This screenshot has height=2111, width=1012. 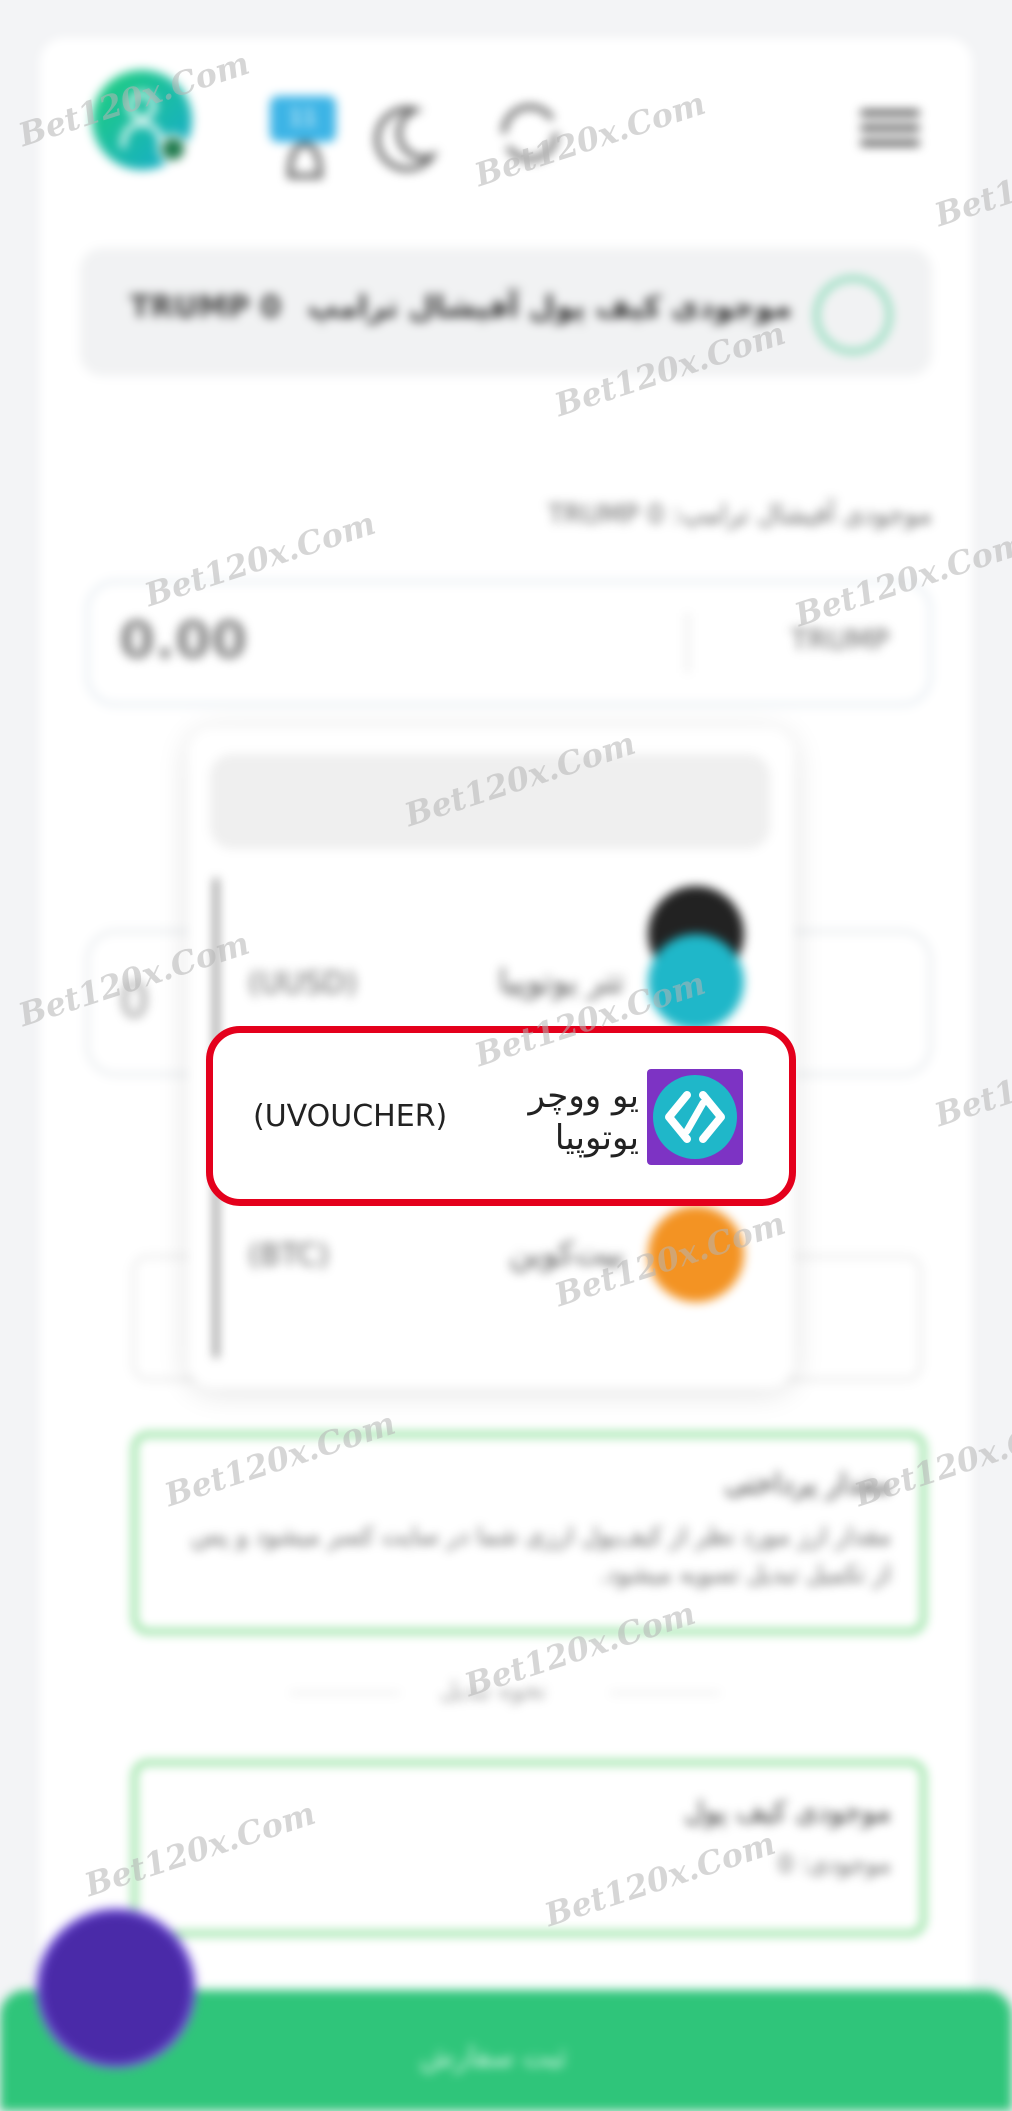 I want to click on divider, so click(x=687, y=643).